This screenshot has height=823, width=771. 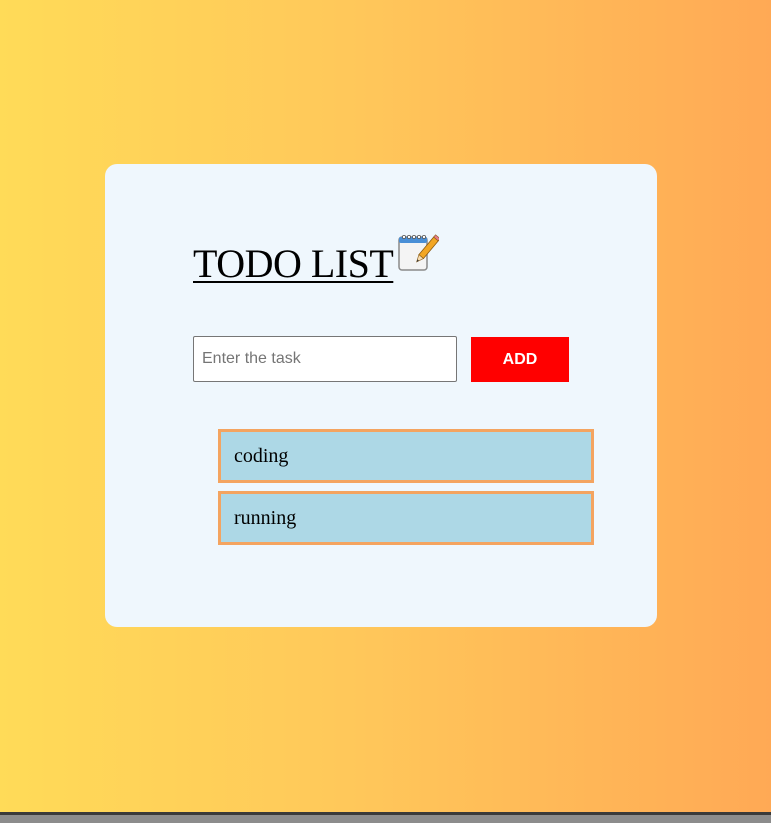 What do you see at coordinates (325, 359) in the screenshot?
I see `task-input` at bounding box center [325, 359].